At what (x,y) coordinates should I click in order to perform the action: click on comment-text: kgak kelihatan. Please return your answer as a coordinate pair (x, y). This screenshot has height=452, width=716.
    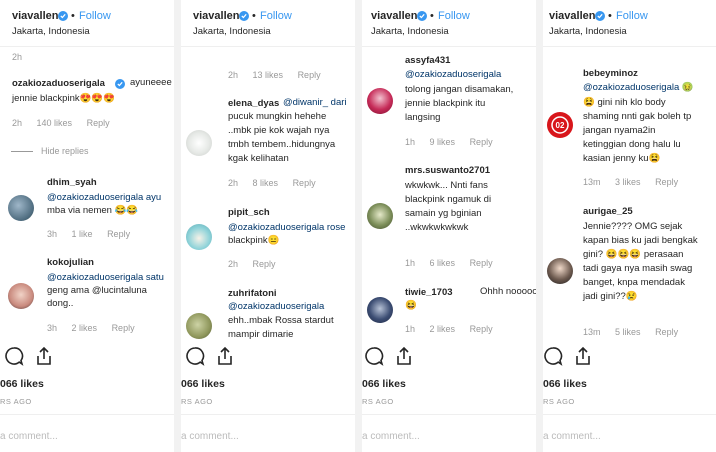
    Looking at the image, I should click on (258, 158).